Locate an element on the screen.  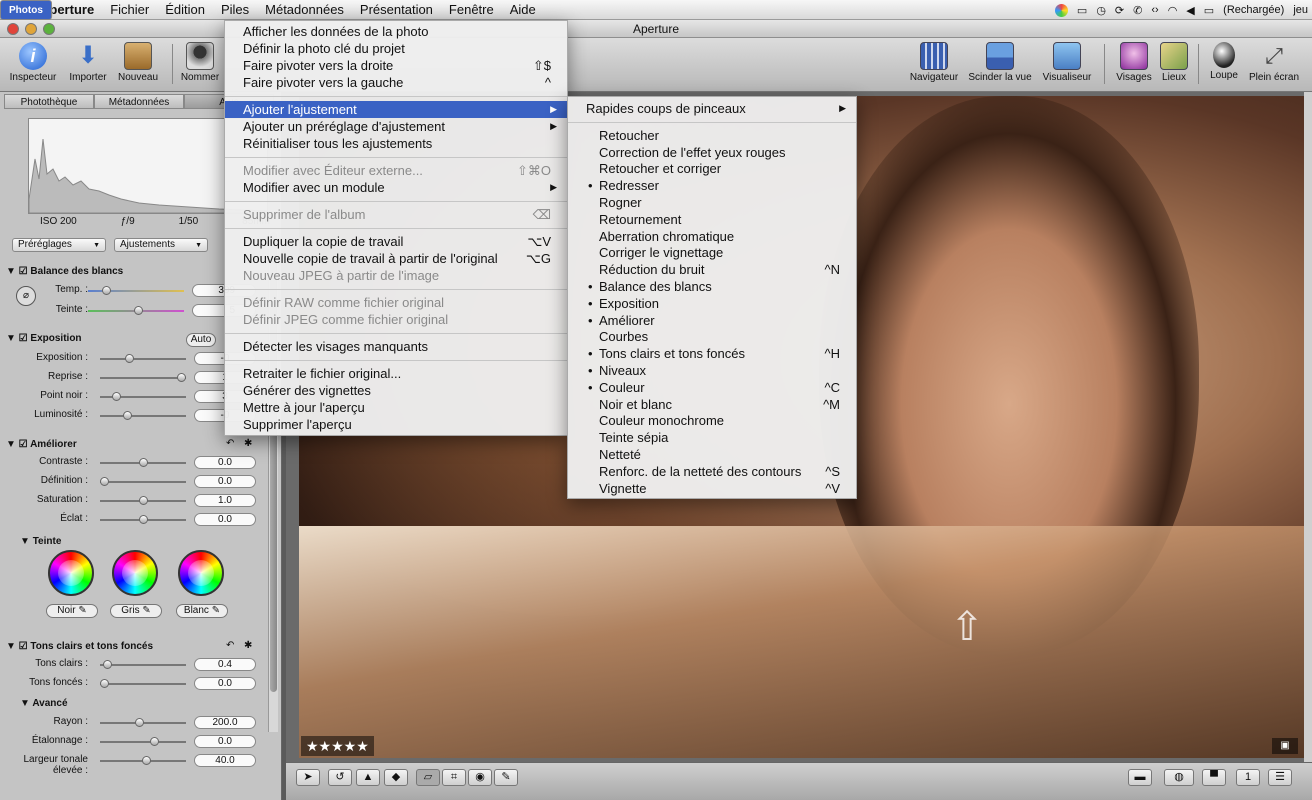
menu-fichier: Fichier is located at coordinates (129, 10).